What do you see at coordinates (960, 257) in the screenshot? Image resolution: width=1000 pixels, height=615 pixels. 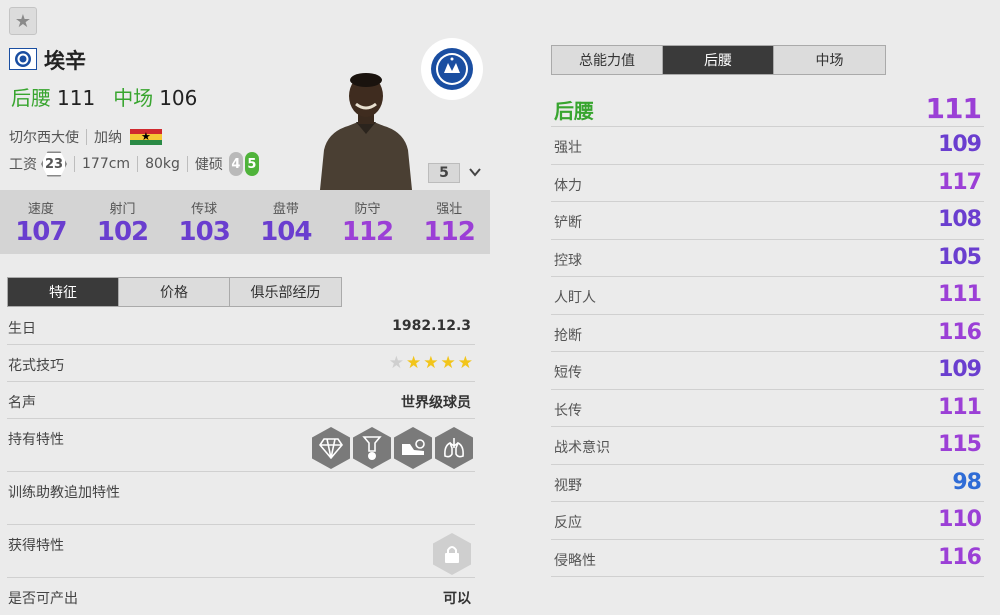 I see `attribute-value: 105` at bounding box center [960, 257].